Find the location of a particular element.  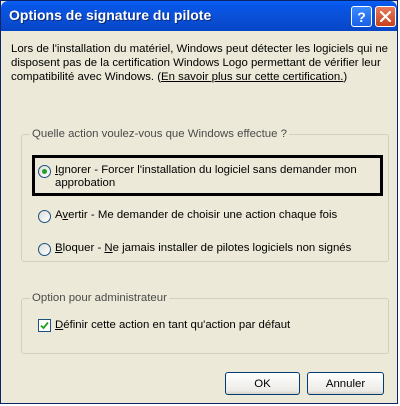

learn-more-link: En savoir plus sur cette certification. is located at coordinates (252, 77).